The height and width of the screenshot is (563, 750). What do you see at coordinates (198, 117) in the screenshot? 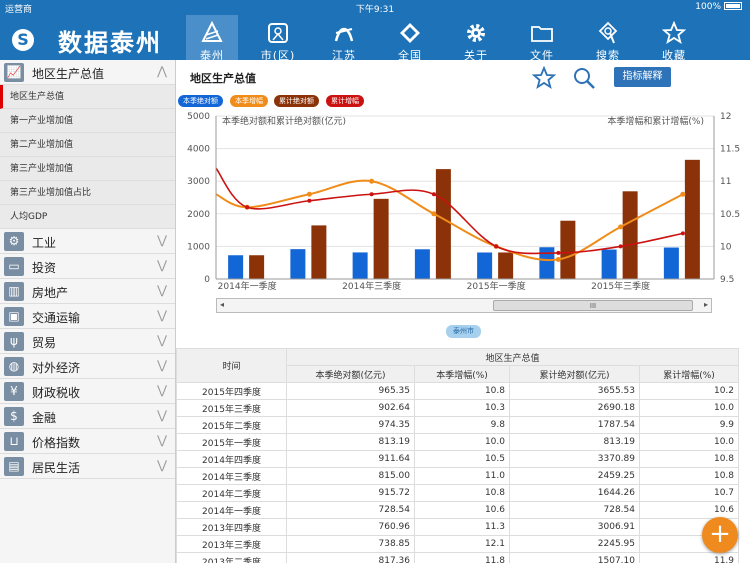
I see `y-left-tick-label: 5000` at bounding box center [198, 117].